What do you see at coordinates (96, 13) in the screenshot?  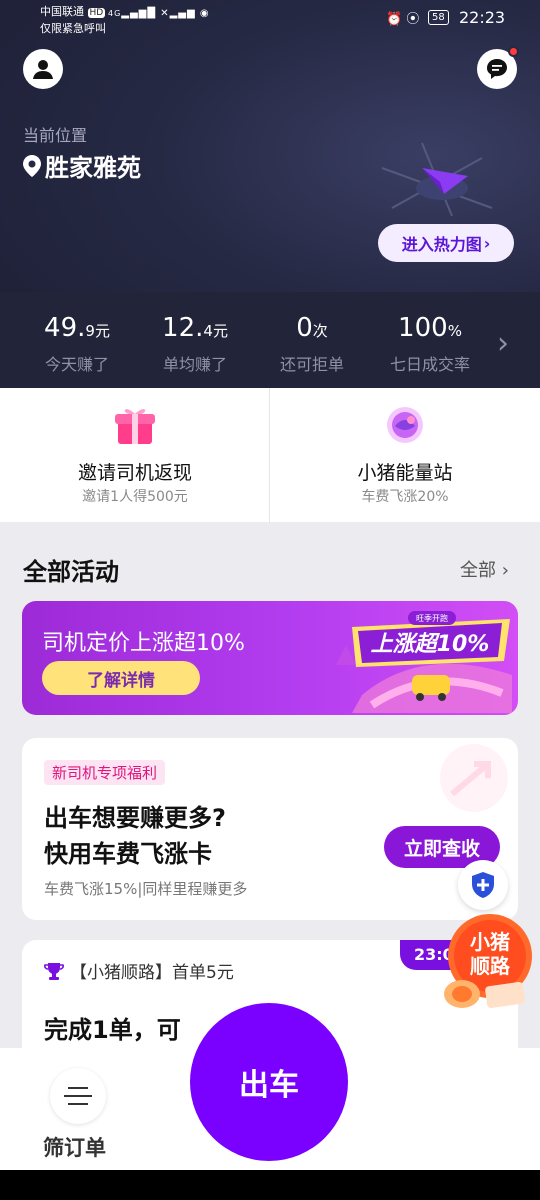 I see `hd-badge: HD` at bounding box center [96, 13].